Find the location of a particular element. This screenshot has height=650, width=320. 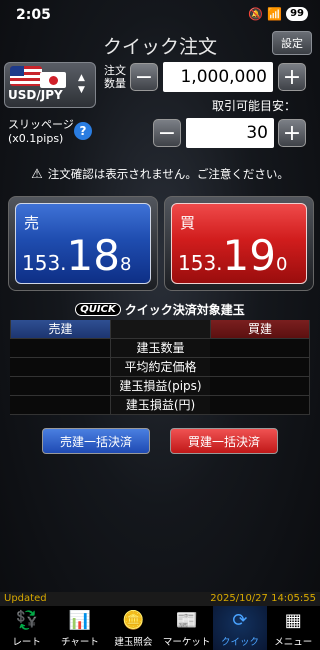

table-row: 建玉数量 is located at coordinates (160, 348).